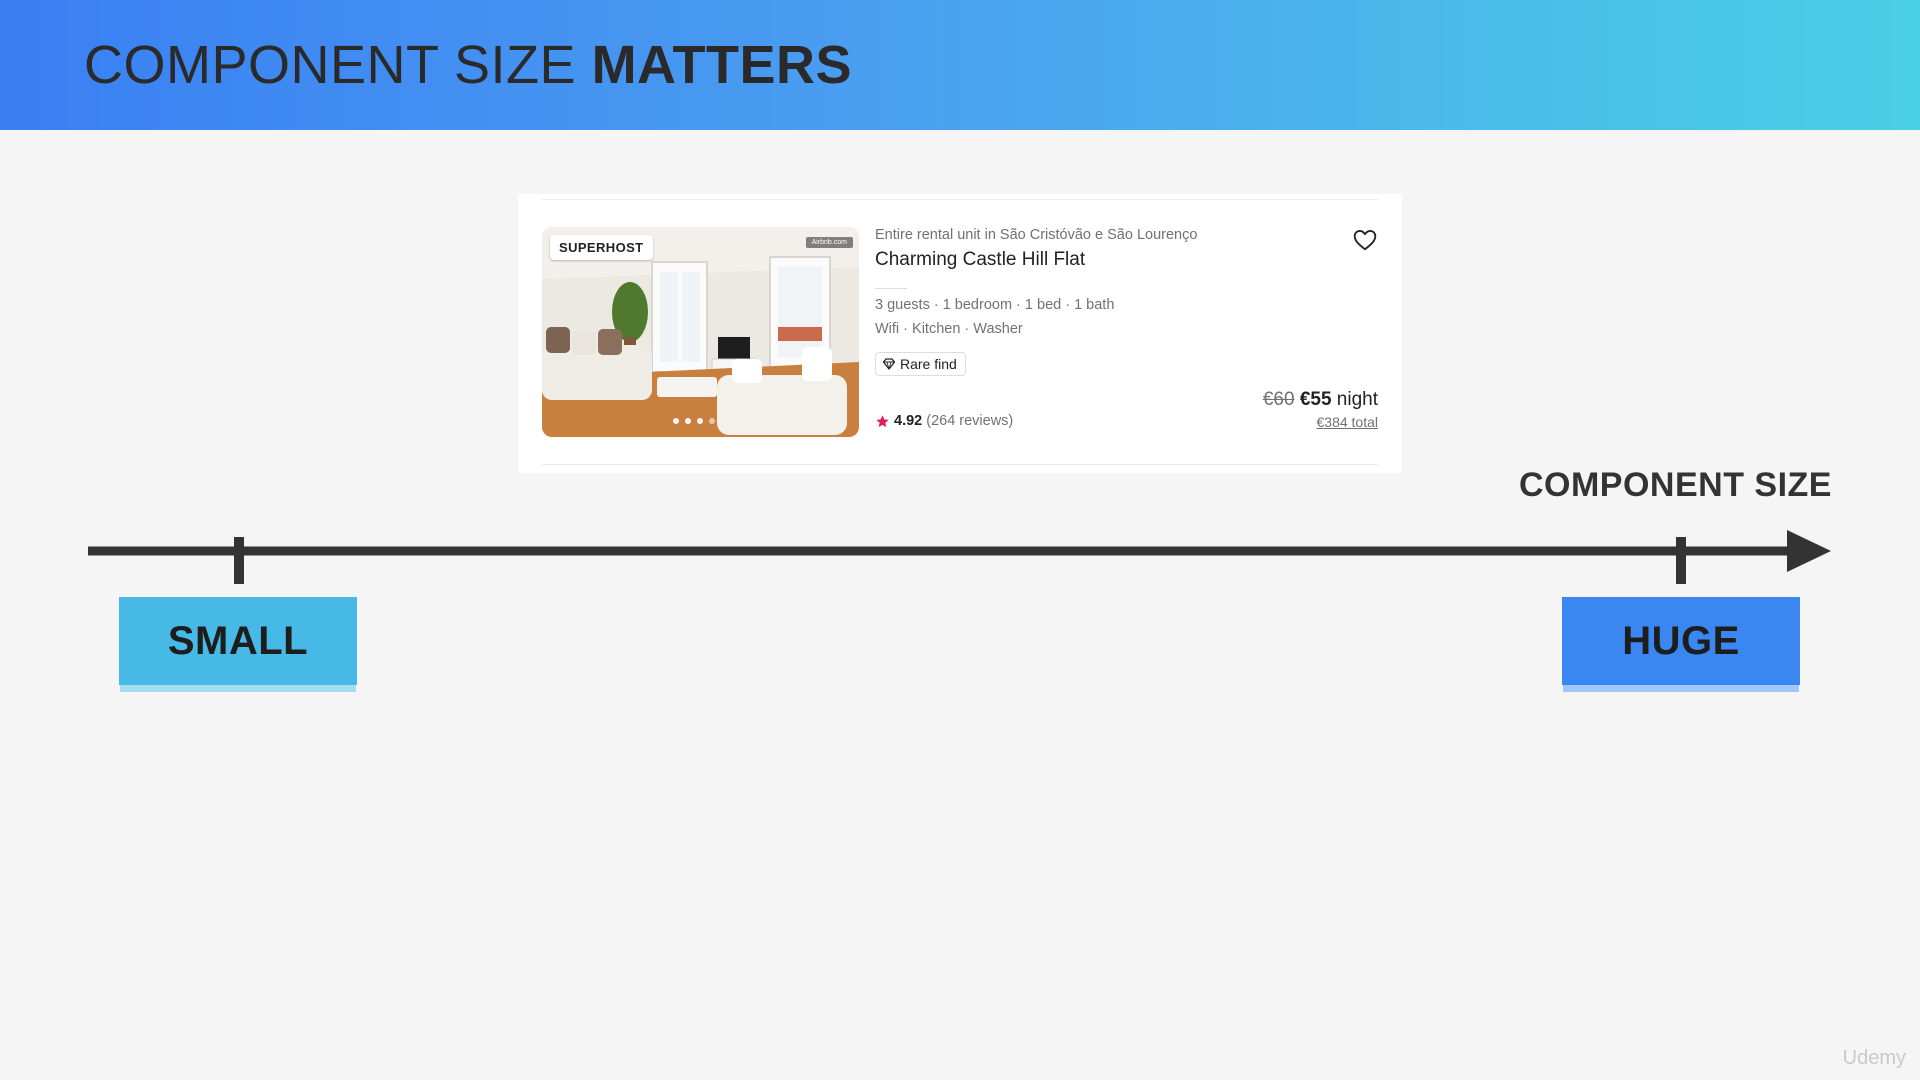 Image resolution: width=1920 pixels, height=1080 pixels. What do you see at coordinates (1675, 485) in the screenshot?
I see `axis-title: COMPONENT SIZE` at bounding box center [1675, 485].